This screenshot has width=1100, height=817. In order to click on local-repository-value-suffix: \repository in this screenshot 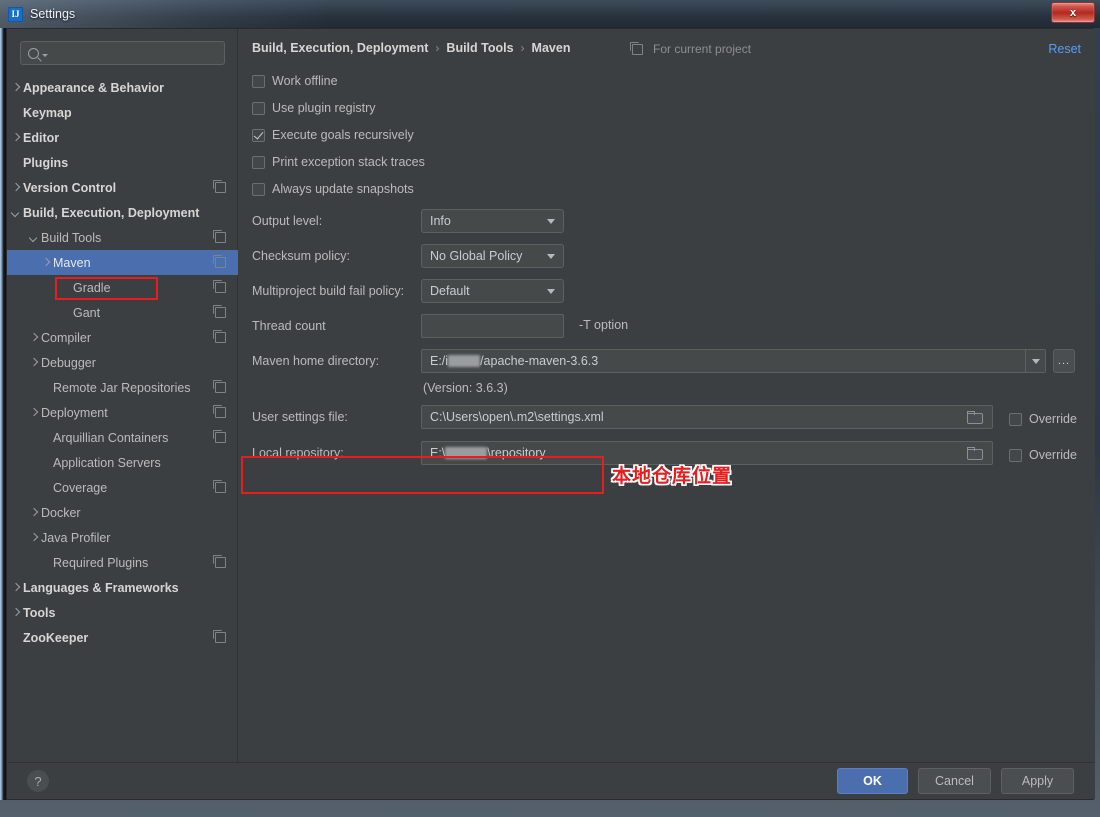, I will do `click(516, 453)`.